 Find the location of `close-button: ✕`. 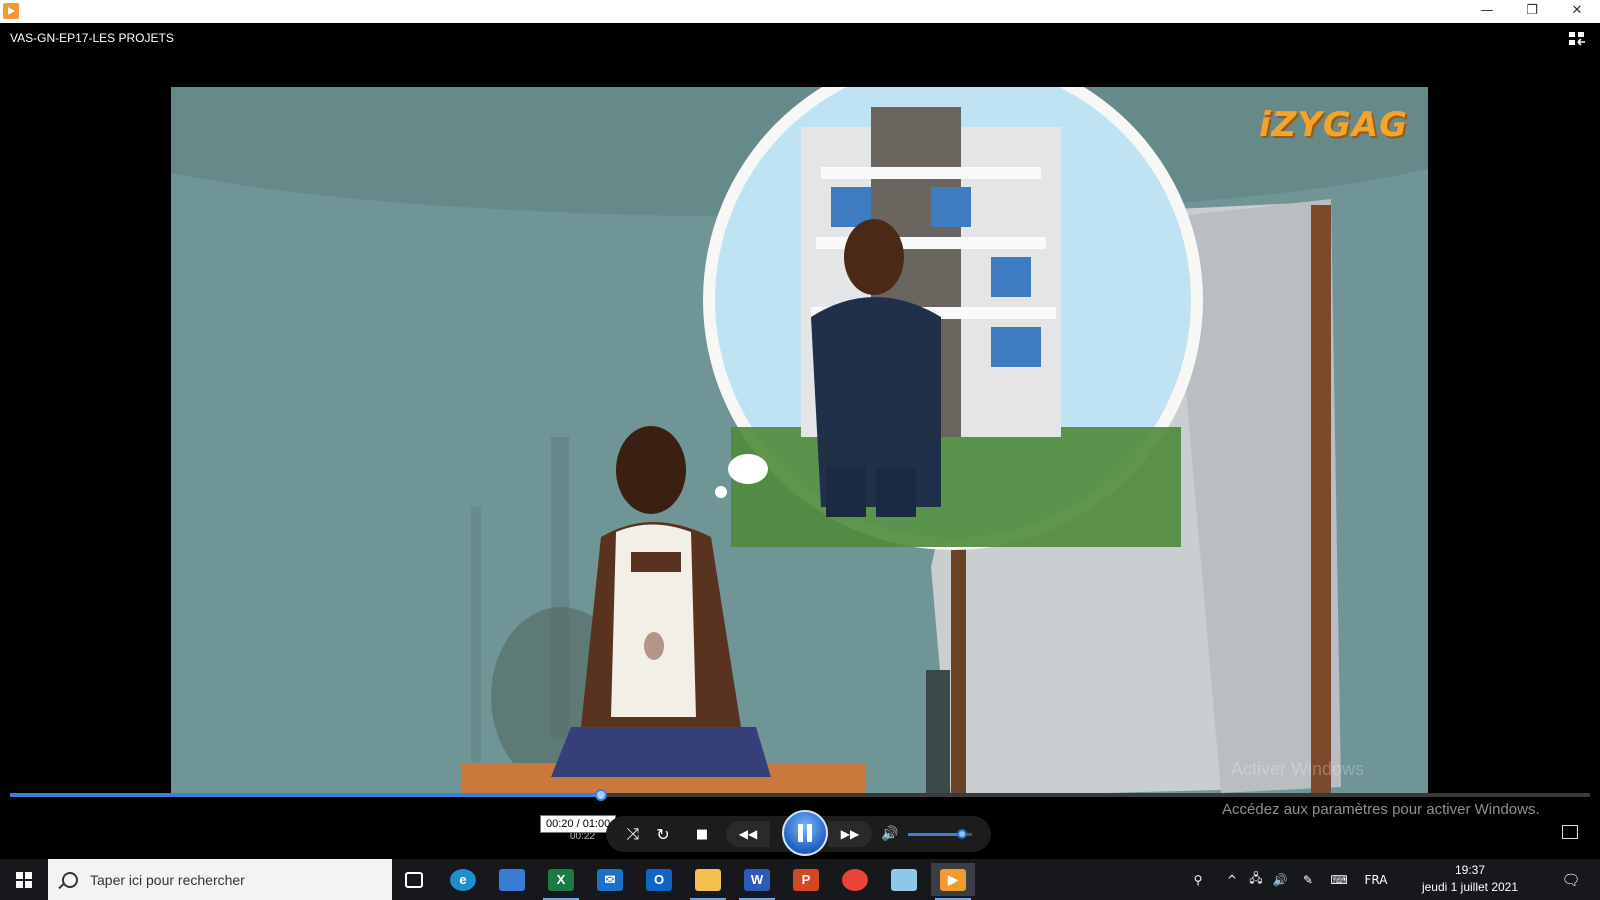

close-button: ✕ is located at coordinates (1577, 11).